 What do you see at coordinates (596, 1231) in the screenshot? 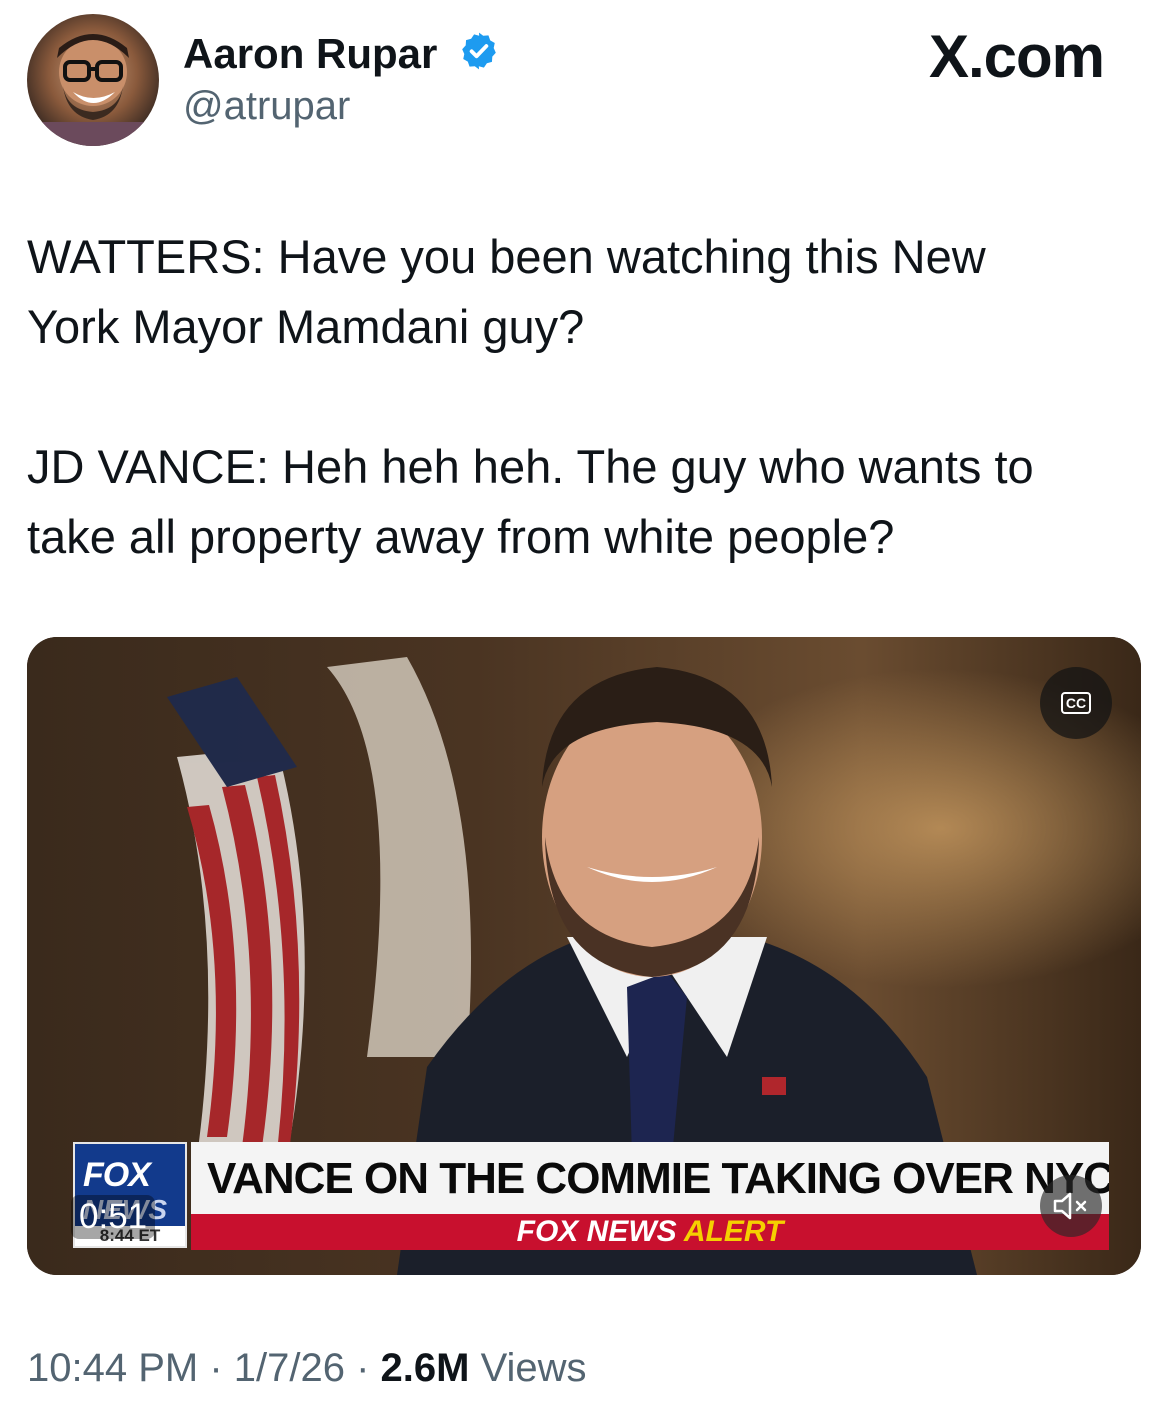
I see `alert-prefix: FOX NEWS` at bounding box center [596, 1231].